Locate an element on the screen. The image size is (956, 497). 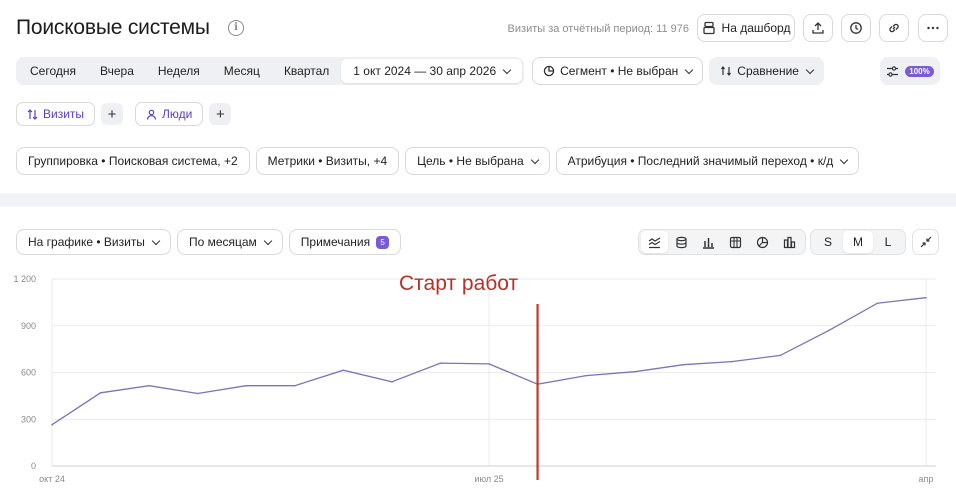
period-yesterday: Вчера is located at coordinates (117, 71).